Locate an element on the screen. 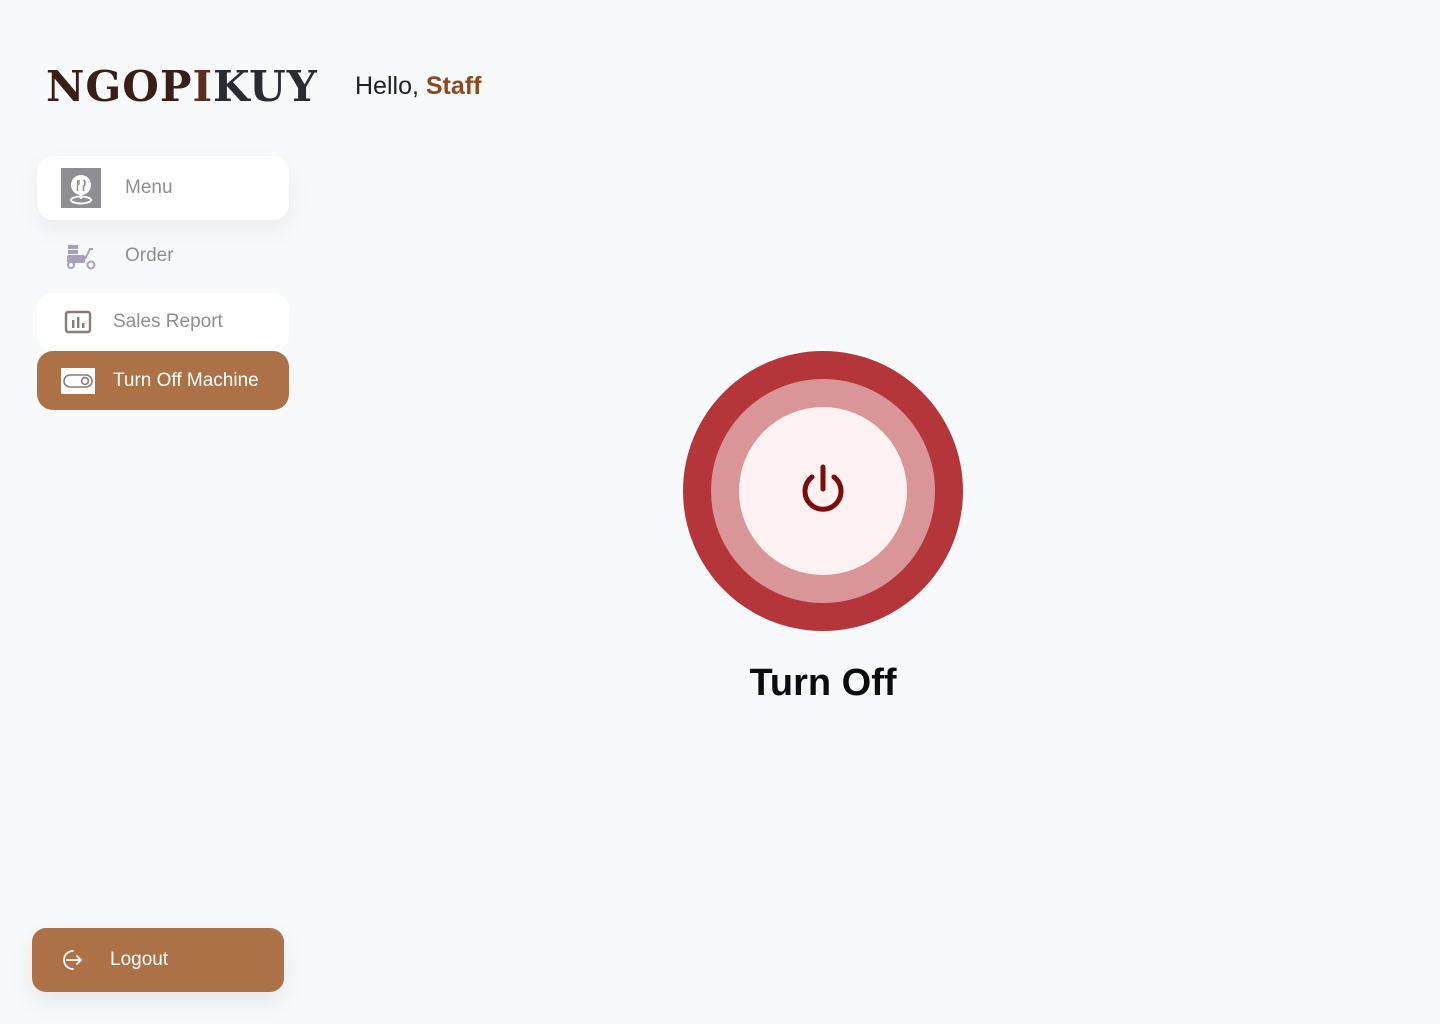 This screenshot has width=1440, height=1024. brand-logo-part-a: NGOP is located at coordinates (119, 86).